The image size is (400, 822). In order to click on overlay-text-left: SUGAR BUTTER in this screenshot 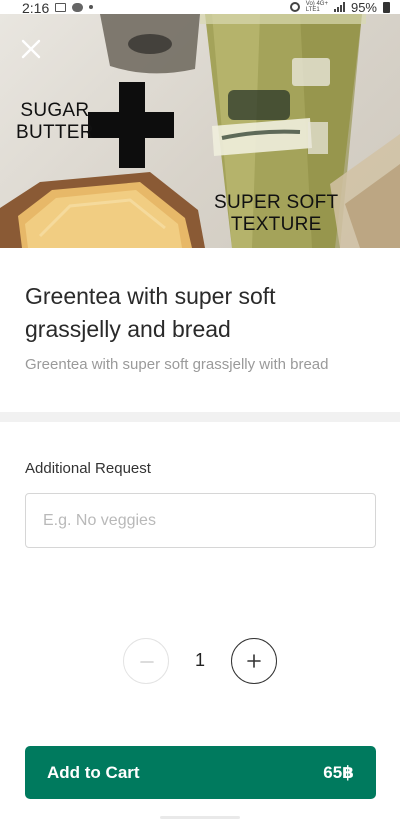, I will do `click(55, 122)`.